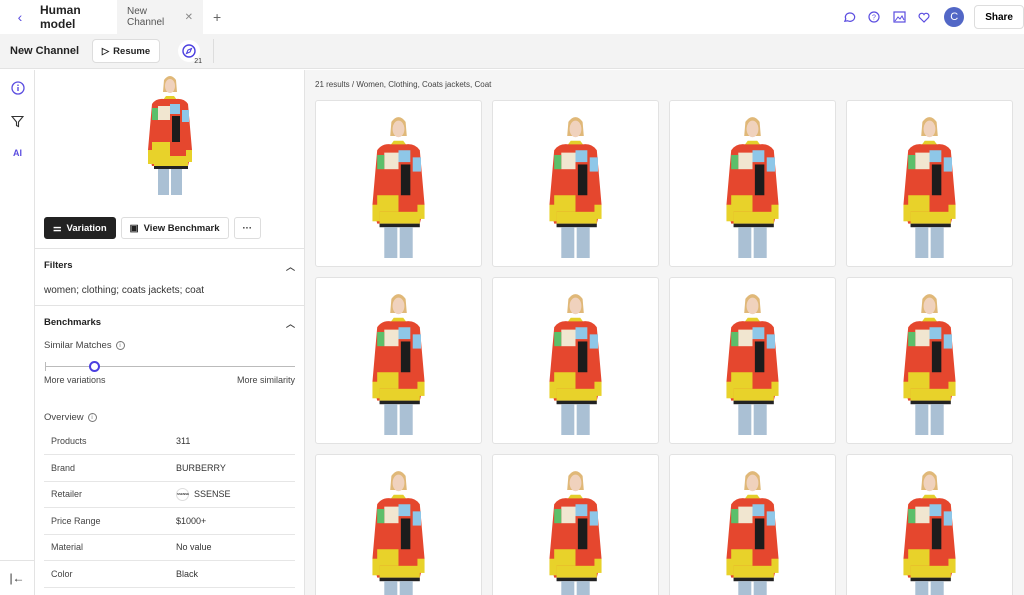 This screenshot has height=595, width=1024. I want to click on overview-key: Material, so click(110, 547).